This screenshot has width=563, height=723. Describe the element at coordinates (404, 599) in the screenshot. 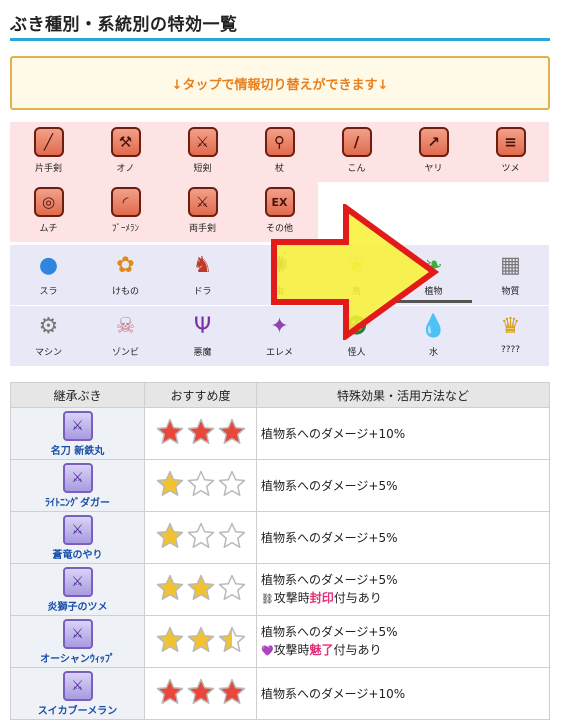

I see `effect-subtext: ⛓攻撃時封印付与あり` at that location.